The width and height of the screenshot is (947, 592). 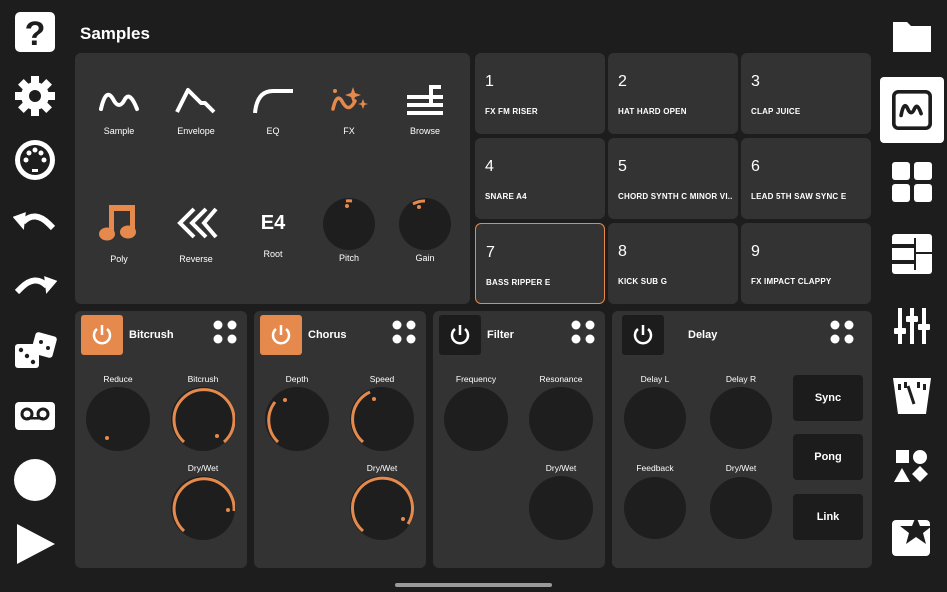 What do you see at coordinates (912, 466) in the screenshot?
I see `shapes-icon` at bounding box center [912, 466].